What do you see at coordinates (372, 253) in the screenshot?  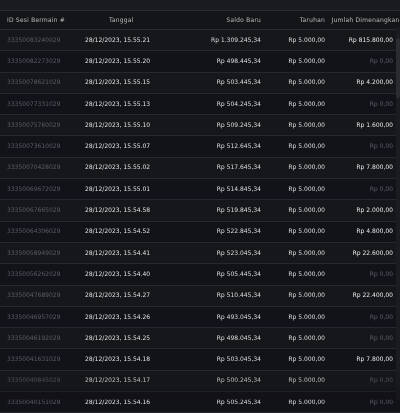 I see `cell-win-amount: Rp 22.600,00` at bounding box center [372, 253].